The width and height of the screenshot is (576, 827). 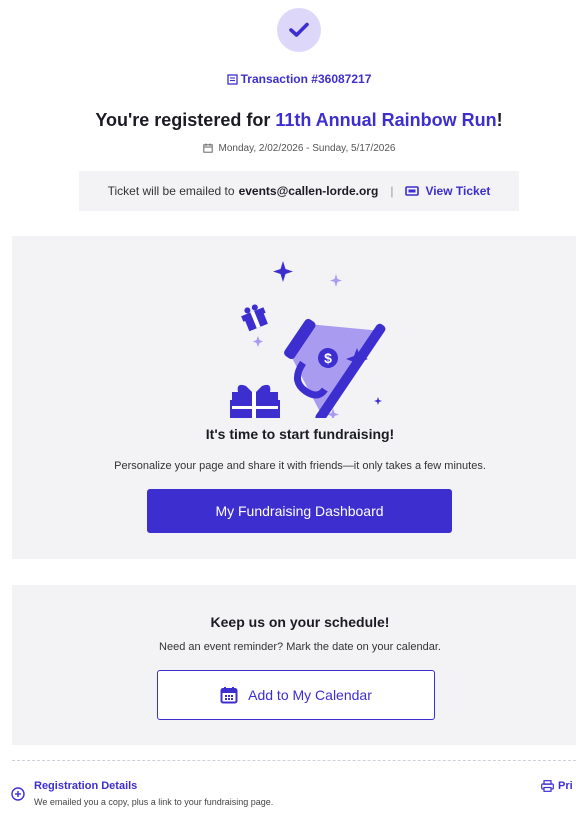 I want to click on megaphone-gift-illustration: $, so click(x=308, y=339).